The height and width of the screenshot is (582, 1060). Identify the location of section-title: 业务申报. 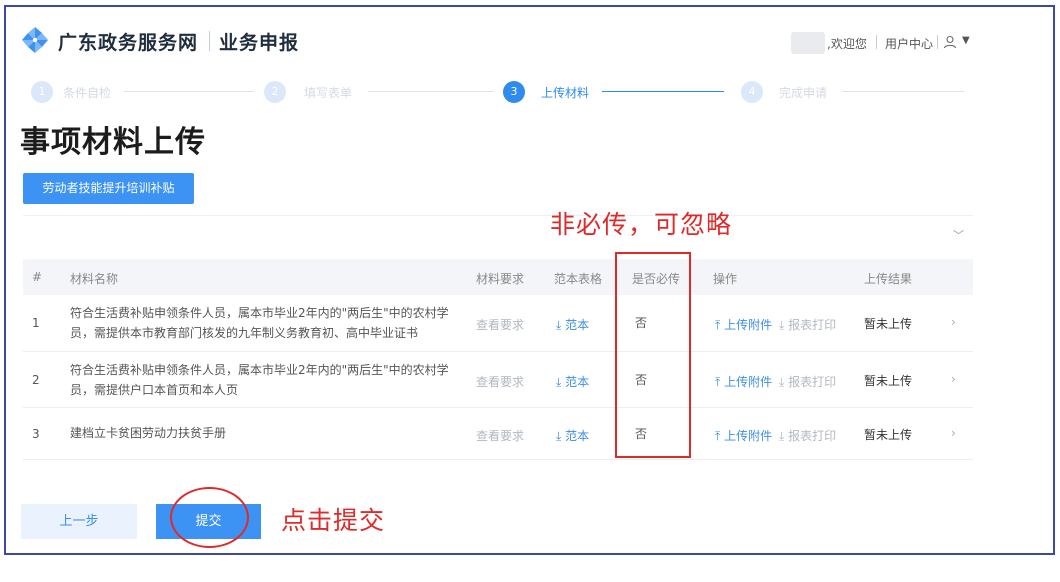
(259, 43).